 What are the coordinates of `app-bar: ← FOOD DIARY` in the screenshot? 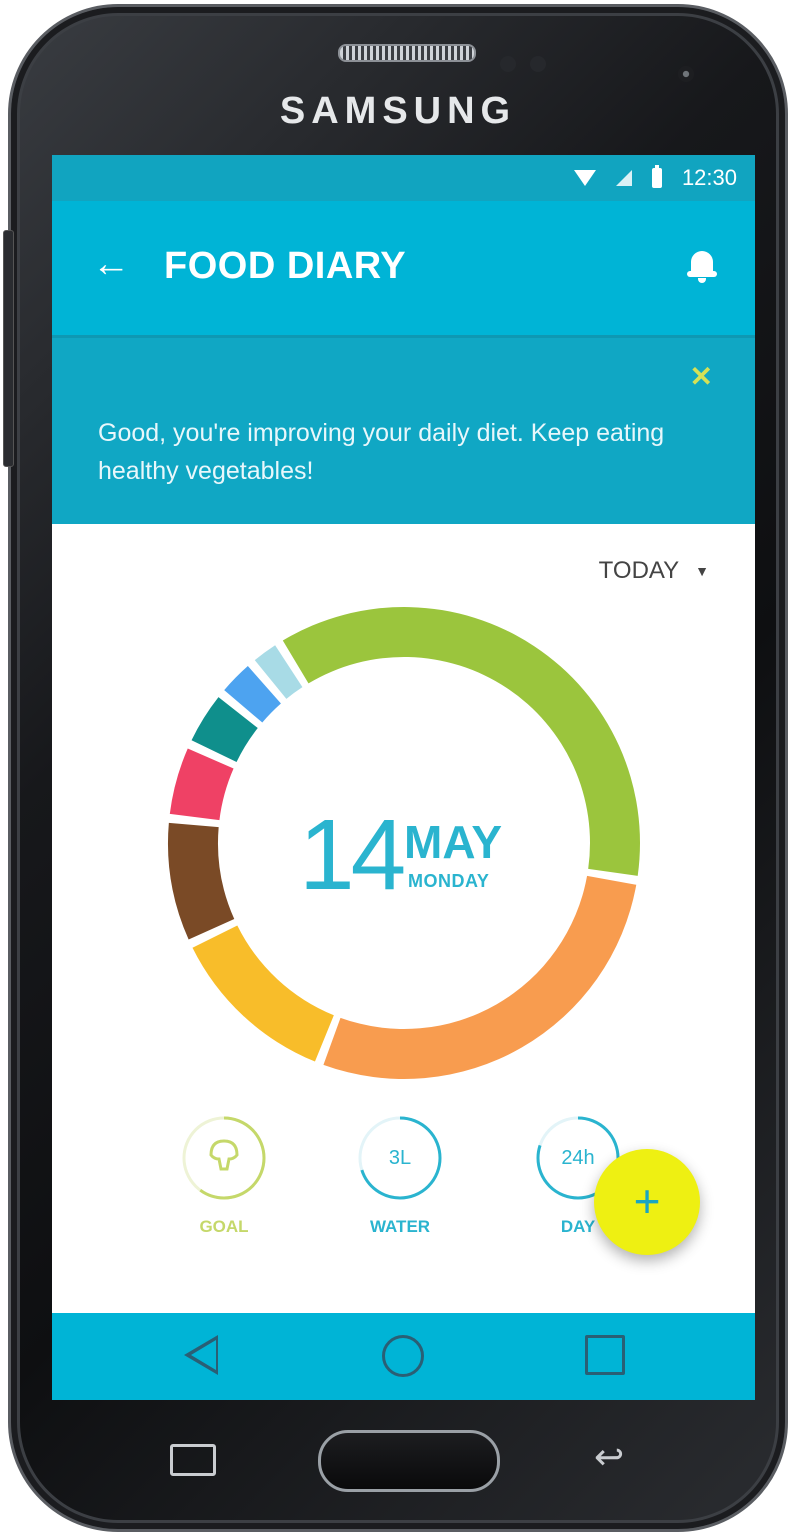 It's located at (403, 268).